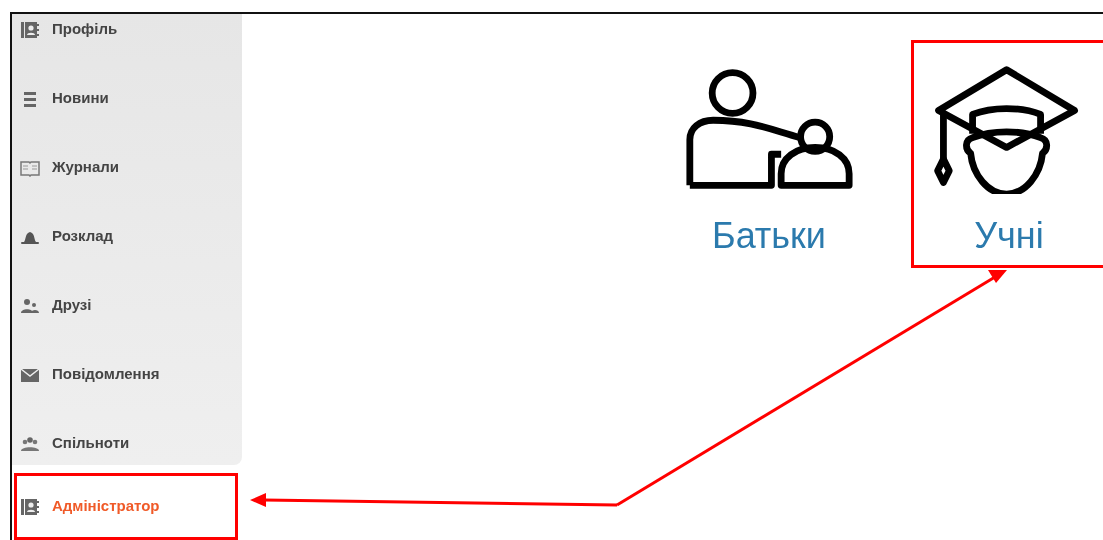 The height and width of the screenshot is (540, 1103). Describe the element at coordinates (127, 305) in the screenshot. I see `sidebar-item: Друзі` at that location.